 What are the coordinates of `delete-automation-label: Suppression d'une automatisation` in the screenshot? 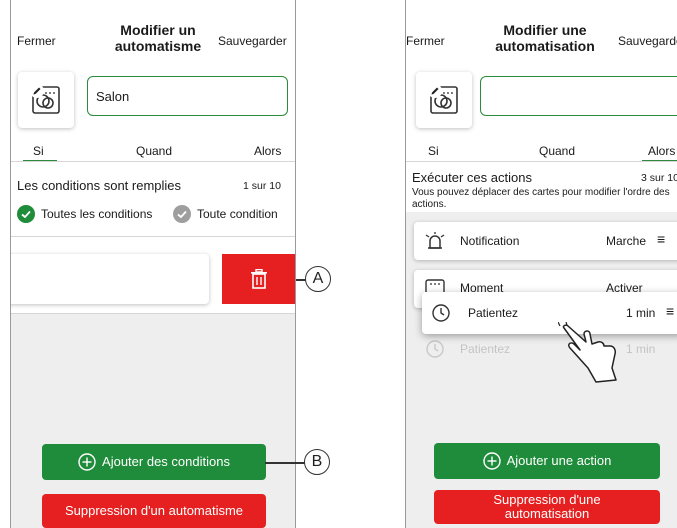 It's located at (547, 506).